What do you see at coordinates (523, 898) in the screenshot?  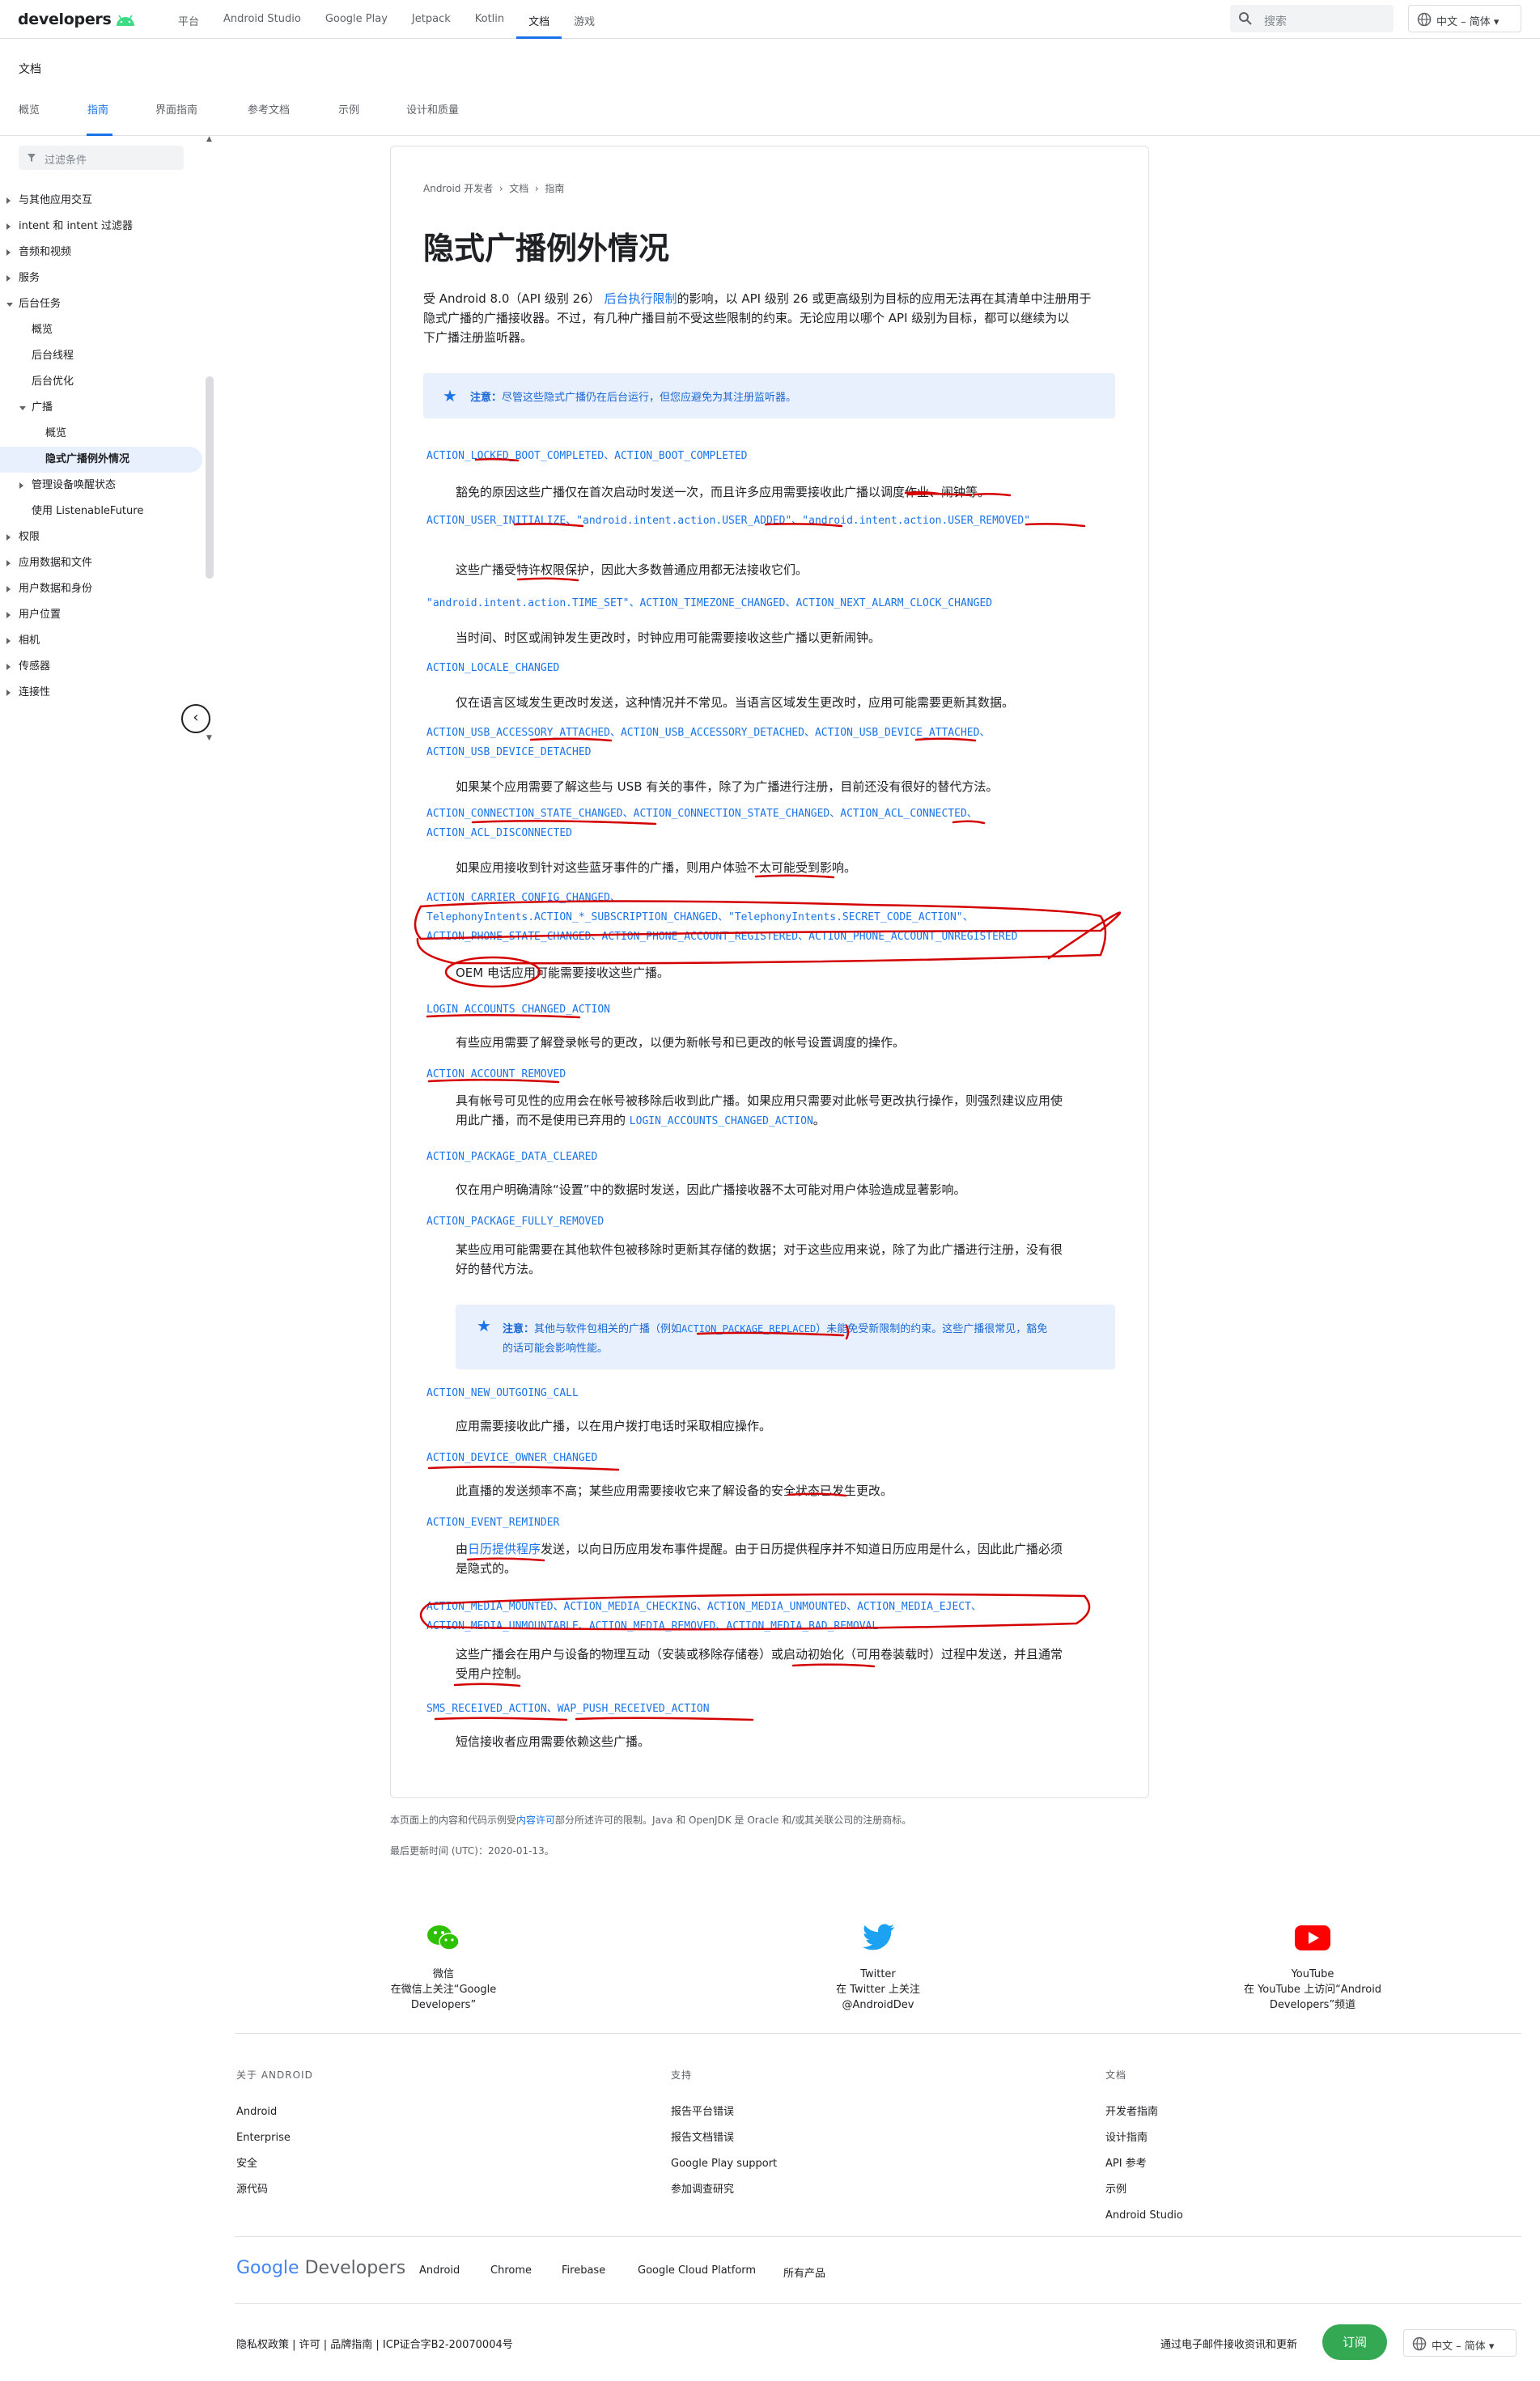 I see `broadcast-codes: ACTION_CARRIER_CONFIG_CHANGED、` at bounding box center [523, 898].